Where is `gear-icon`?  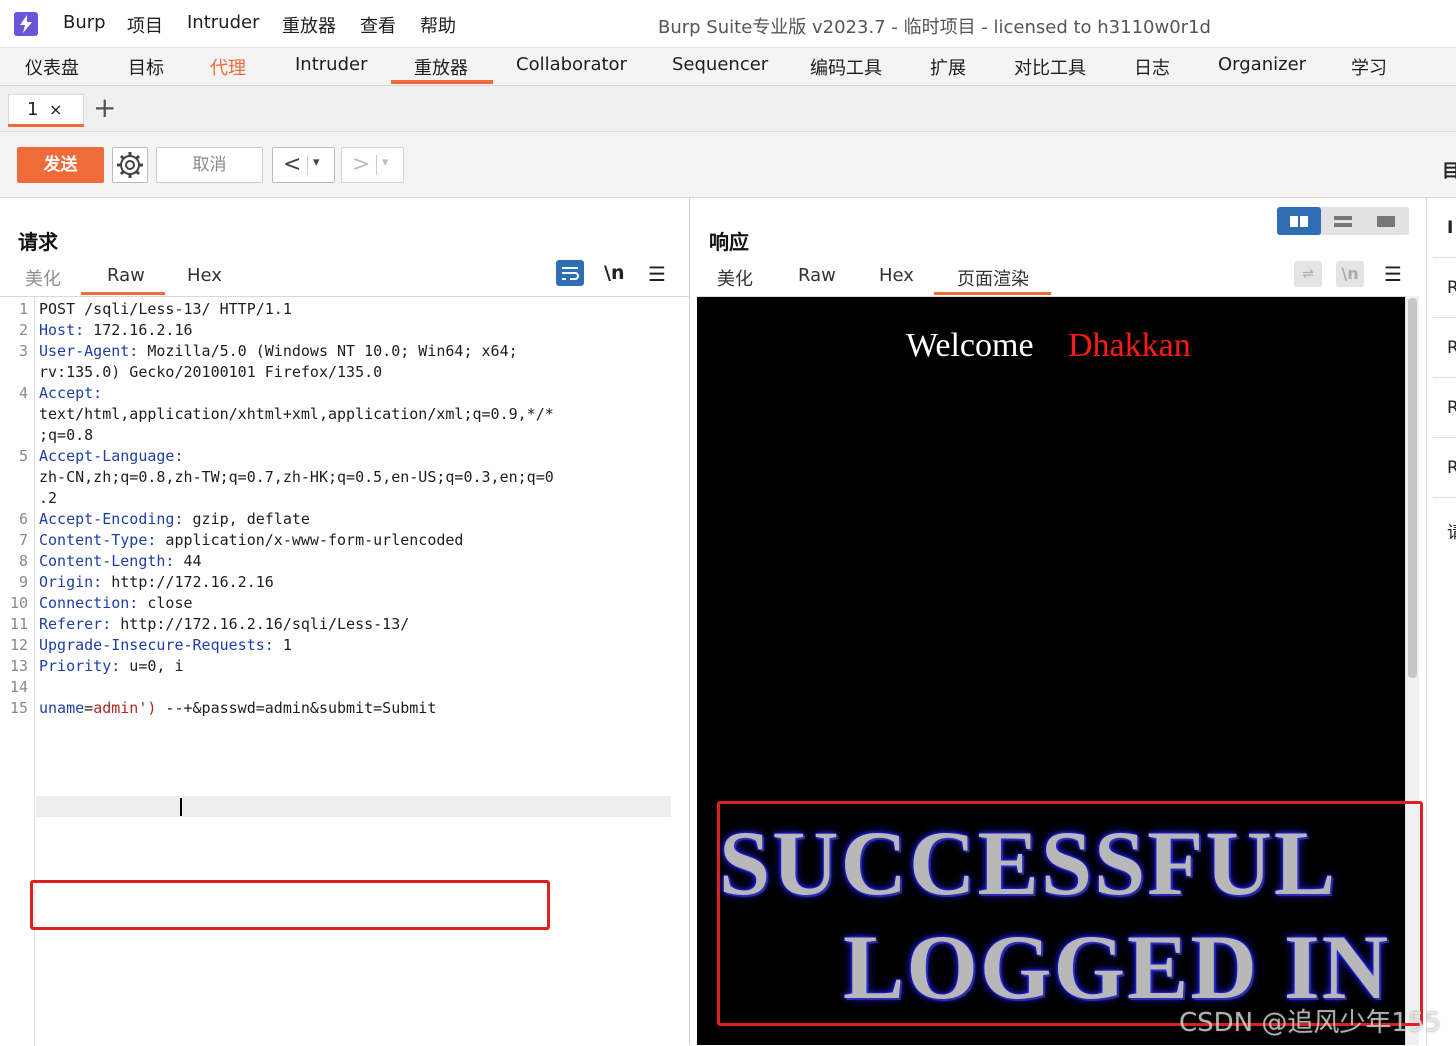 gear-icon is located at coordinates (130, 165).